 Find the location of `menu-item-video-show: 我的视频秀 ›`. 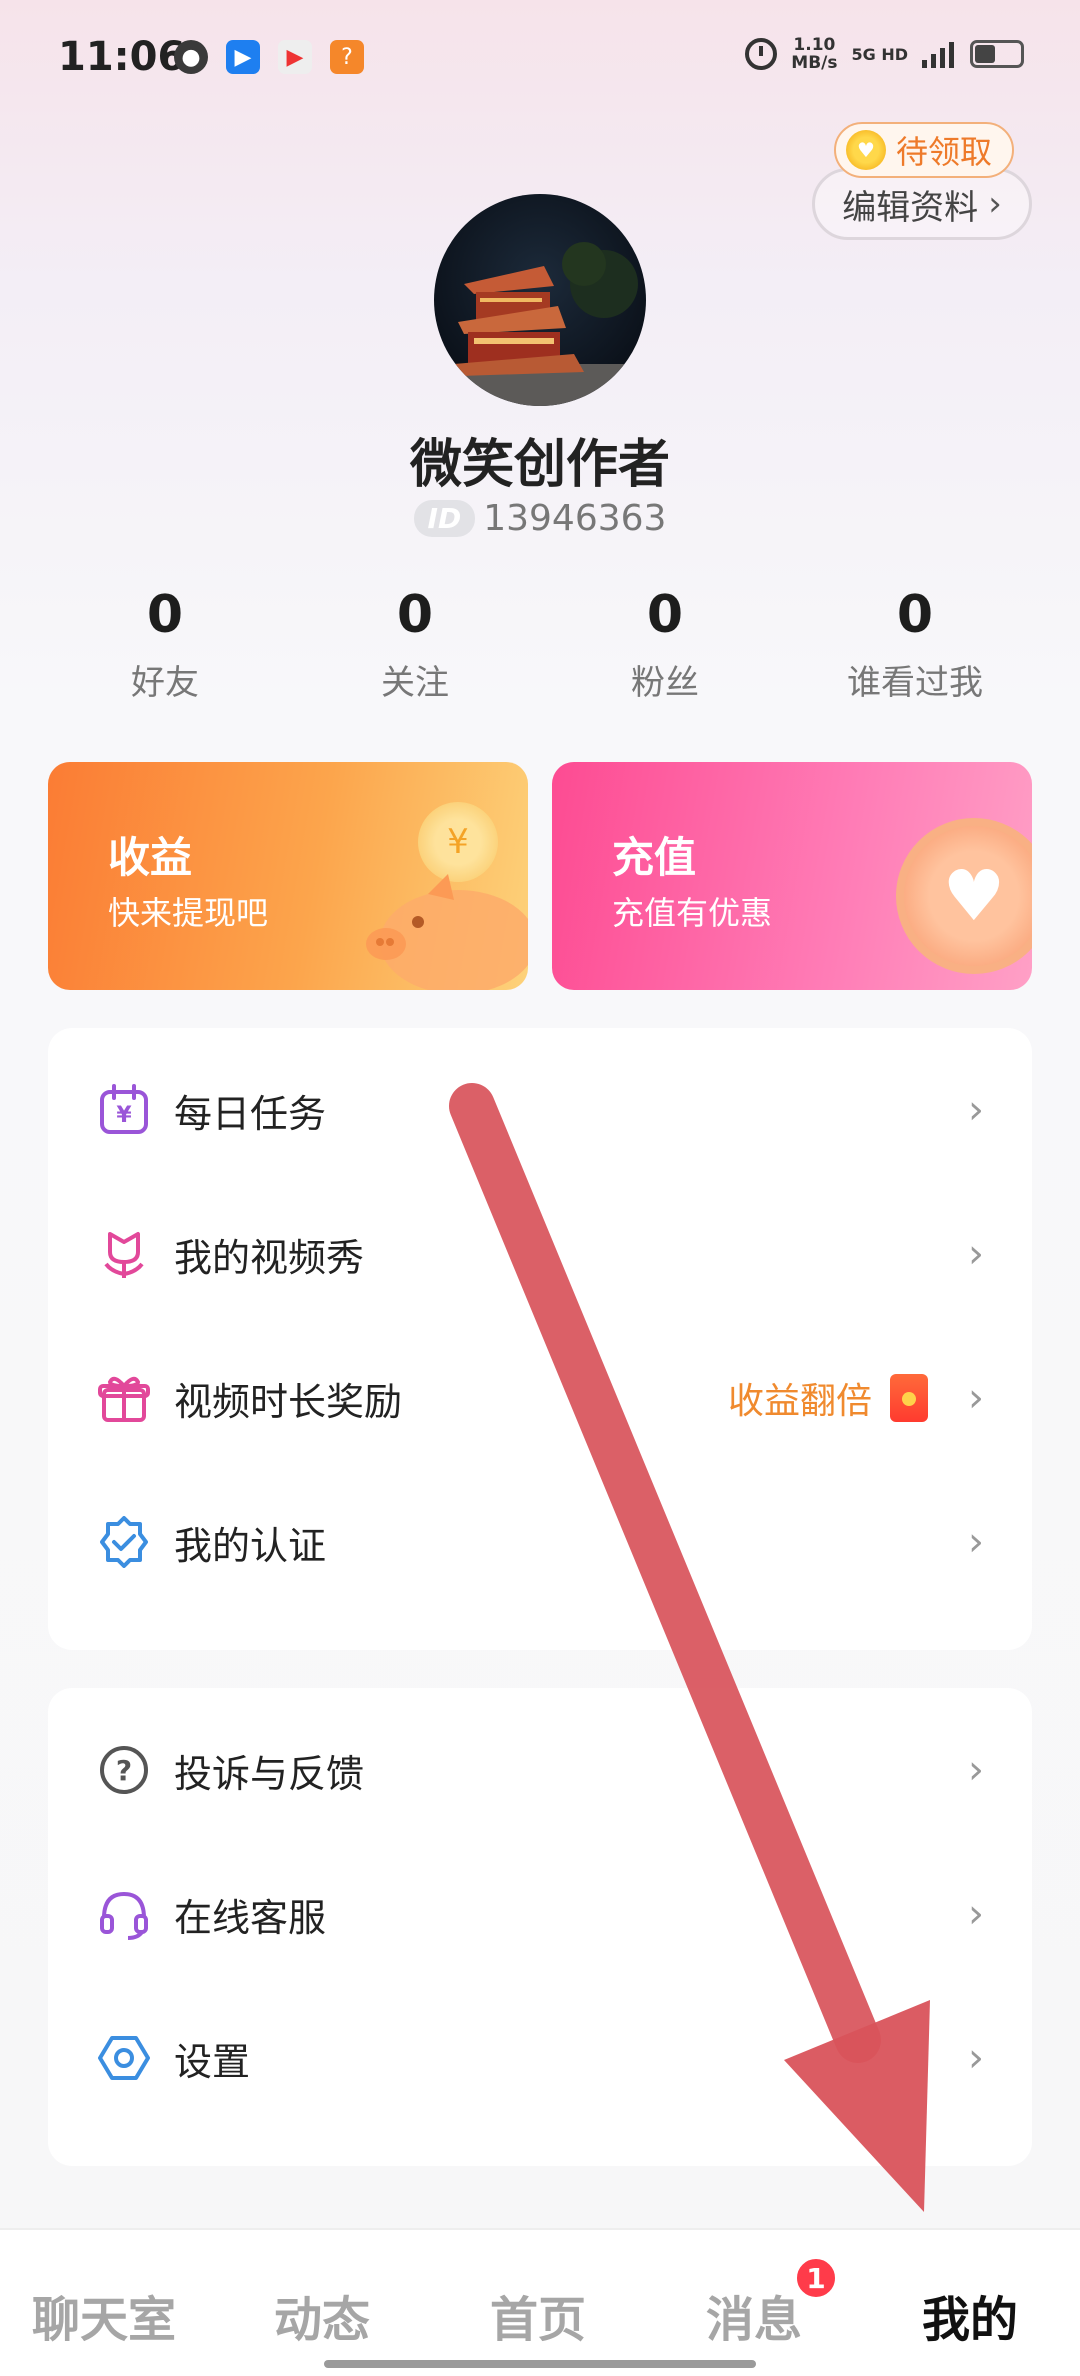

menu-item-video-show: 我的视频秀 › is located at coordinates (540, 1254).